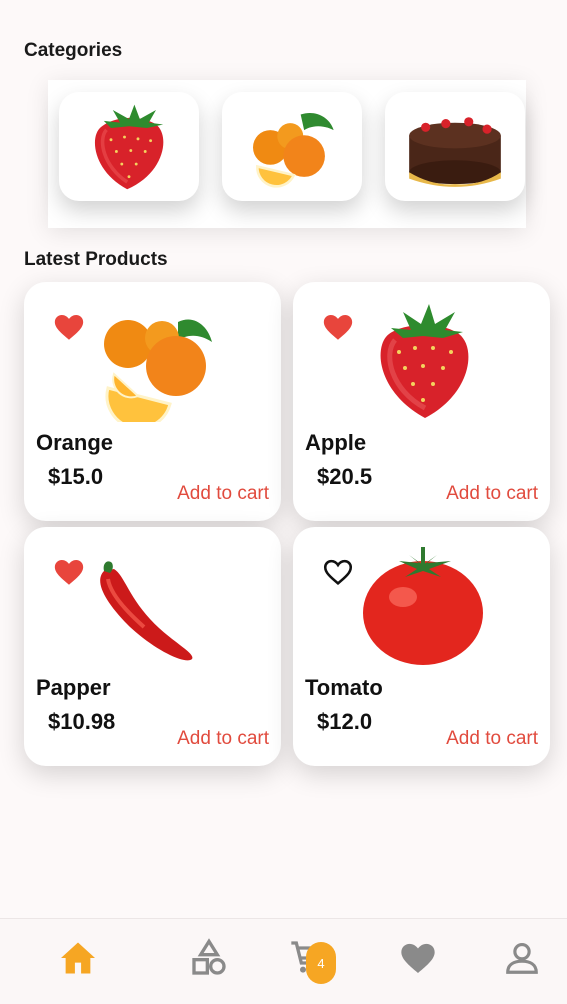 This screenshot has height=1004, width=567. I want to click on orange-image, so click(158, 370).